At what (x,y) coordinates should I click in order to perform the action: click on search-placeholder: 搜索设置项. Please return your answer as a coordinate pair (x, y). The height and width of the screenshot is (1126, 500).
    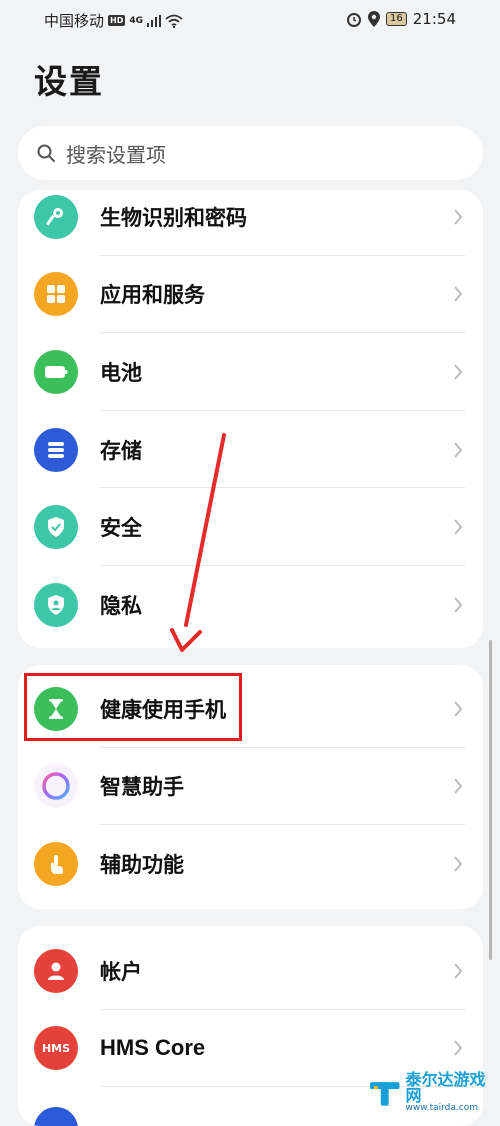
    Looking at the image, I should click on (116, 154).